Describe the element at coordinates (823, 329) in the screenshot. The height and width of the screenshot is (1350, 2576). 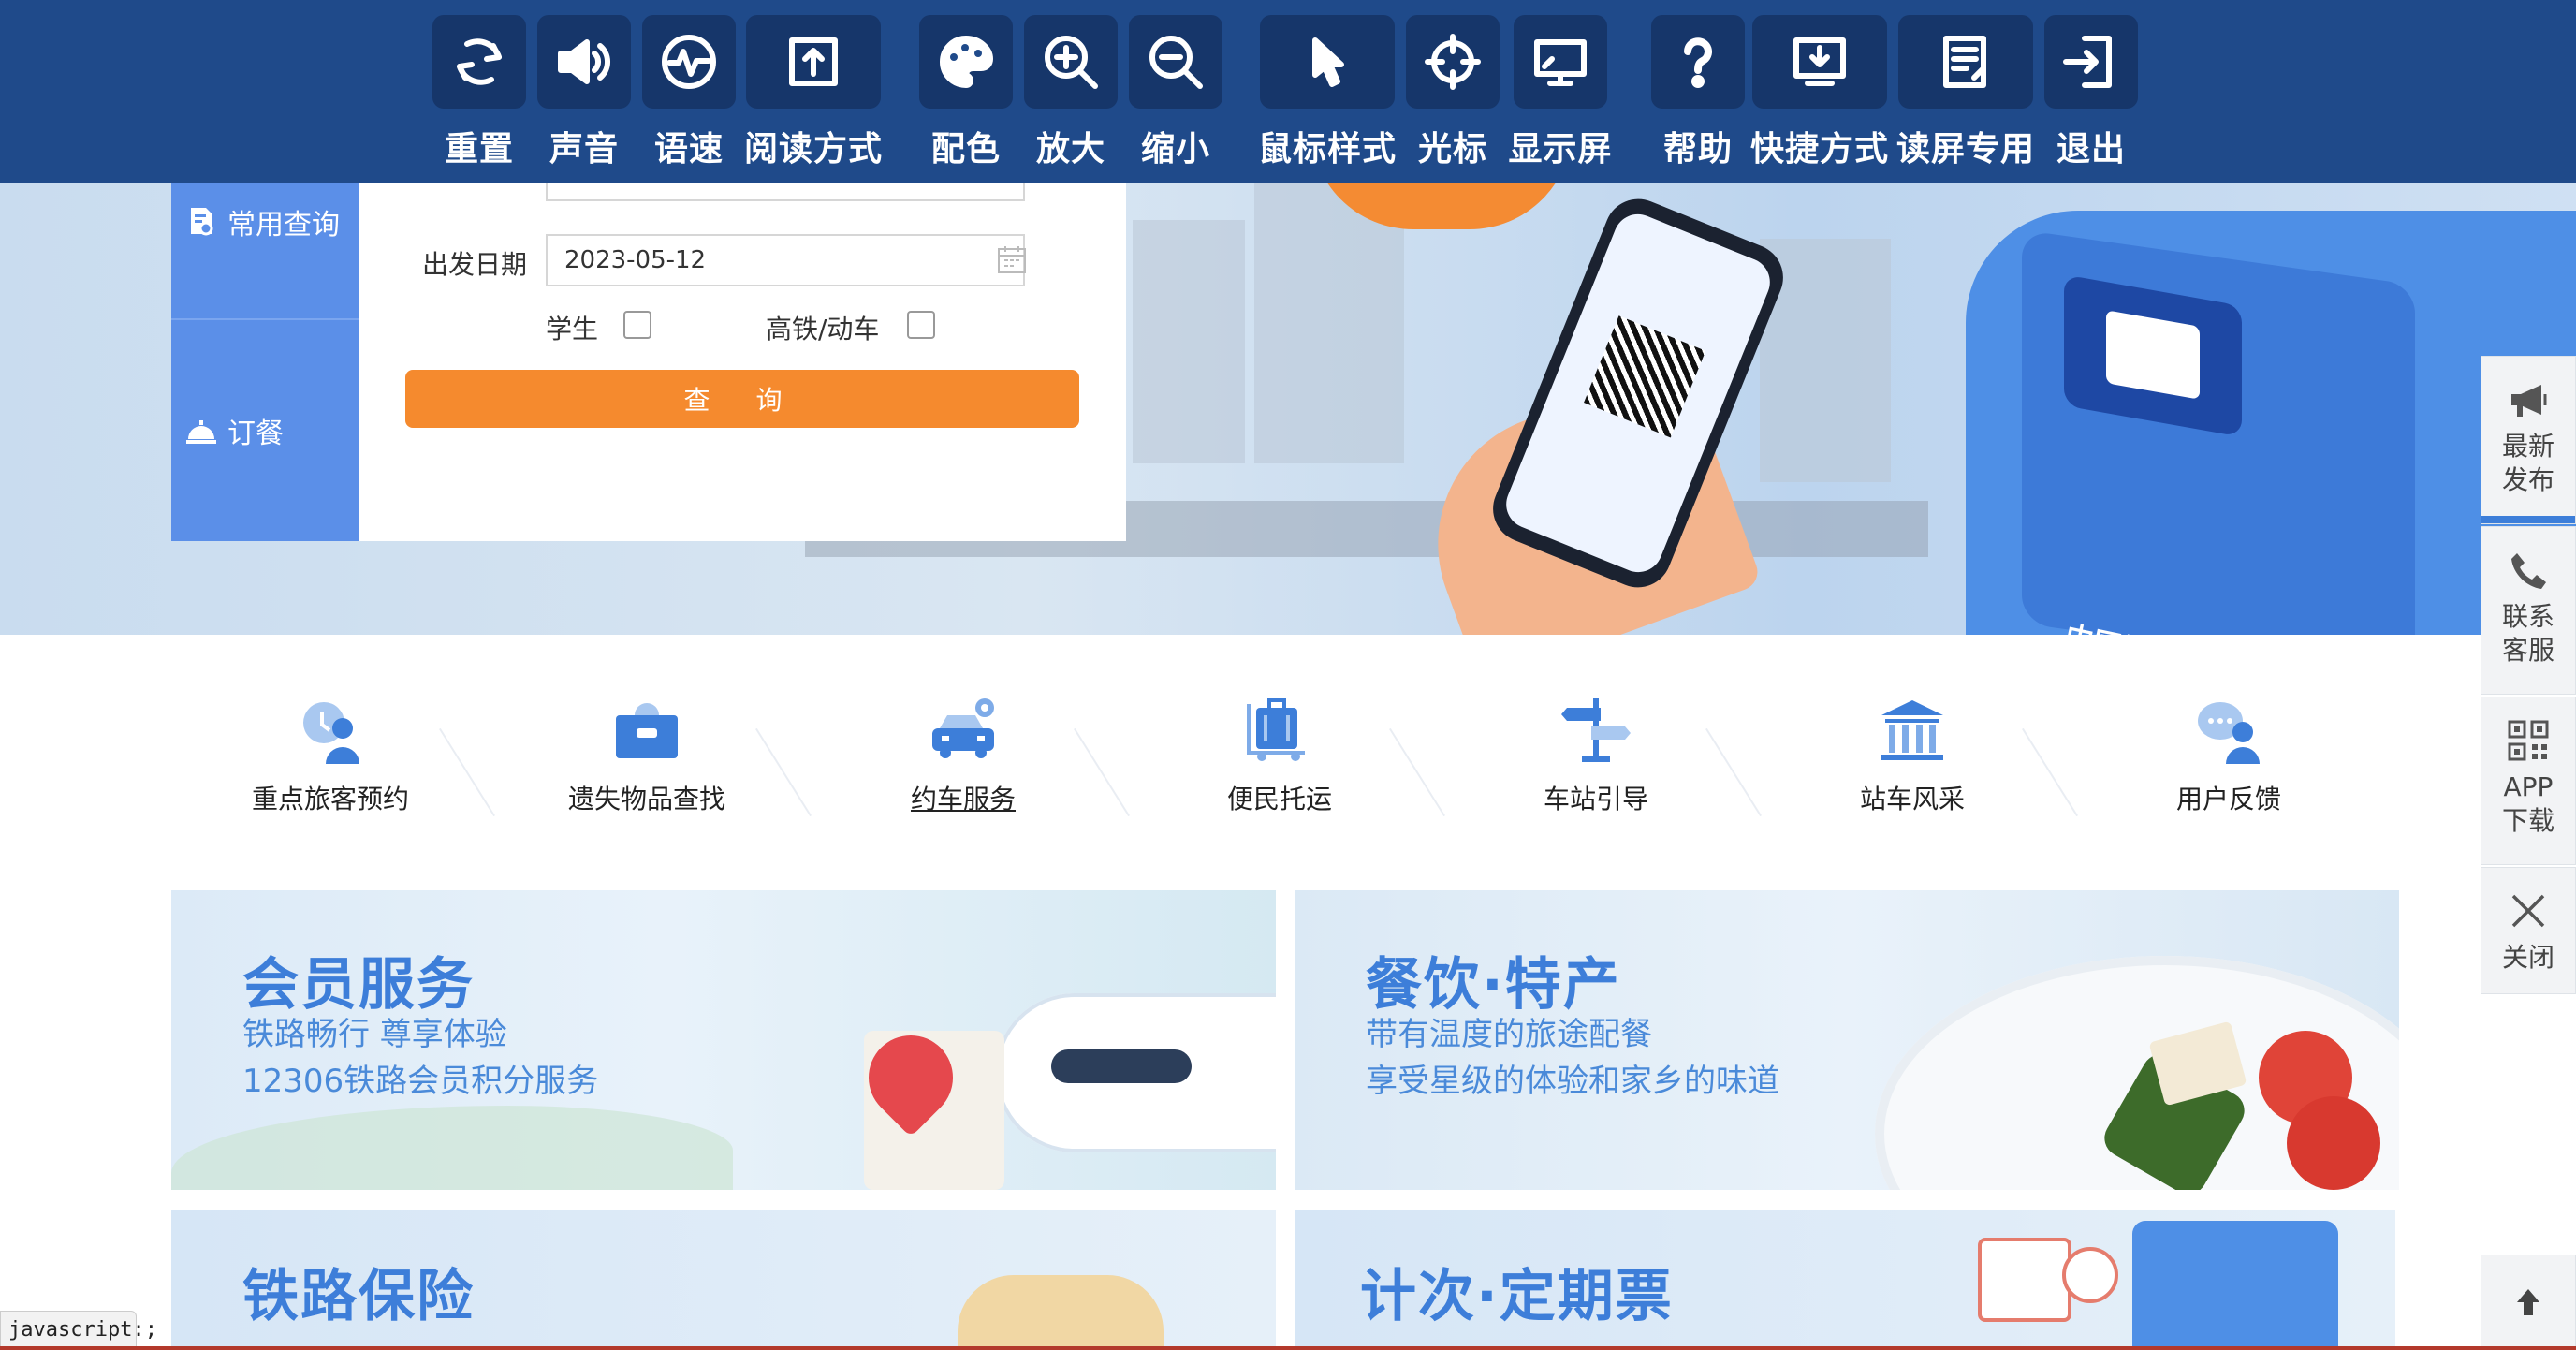
I see `highspeed-label: 高铁/动车` at that location.